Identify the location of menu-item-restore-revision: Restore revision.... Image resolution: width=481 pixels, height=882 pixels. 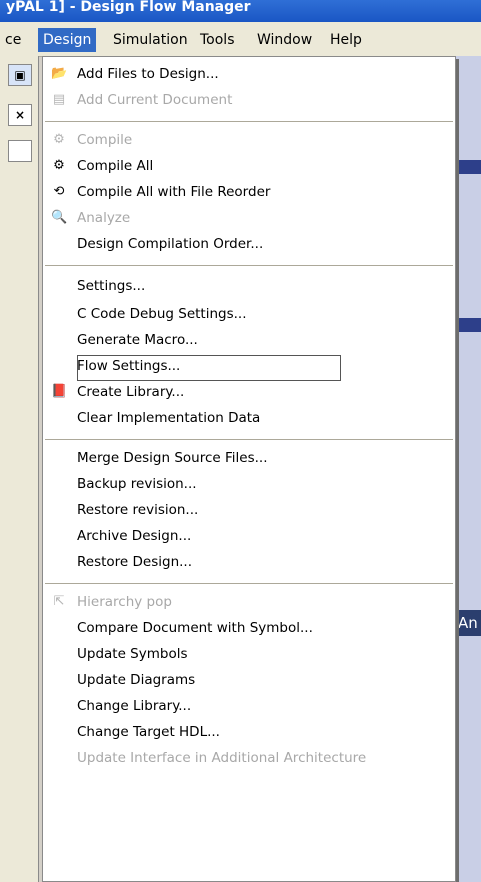
(249, 510).